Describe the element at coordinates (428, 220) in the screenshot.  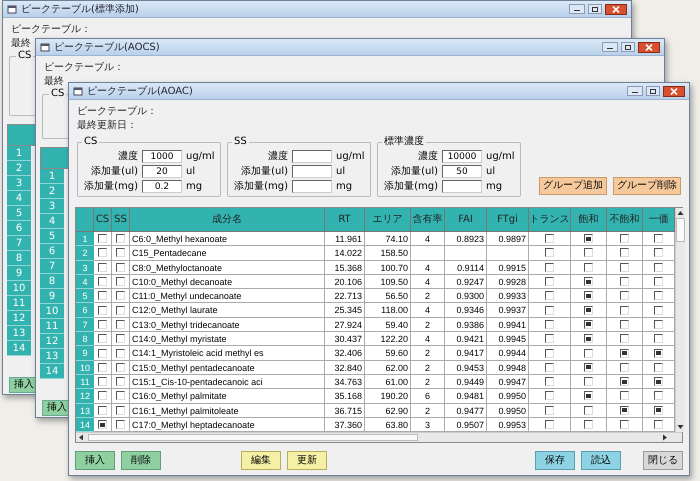
I see `column-header: 含有率` at that location.